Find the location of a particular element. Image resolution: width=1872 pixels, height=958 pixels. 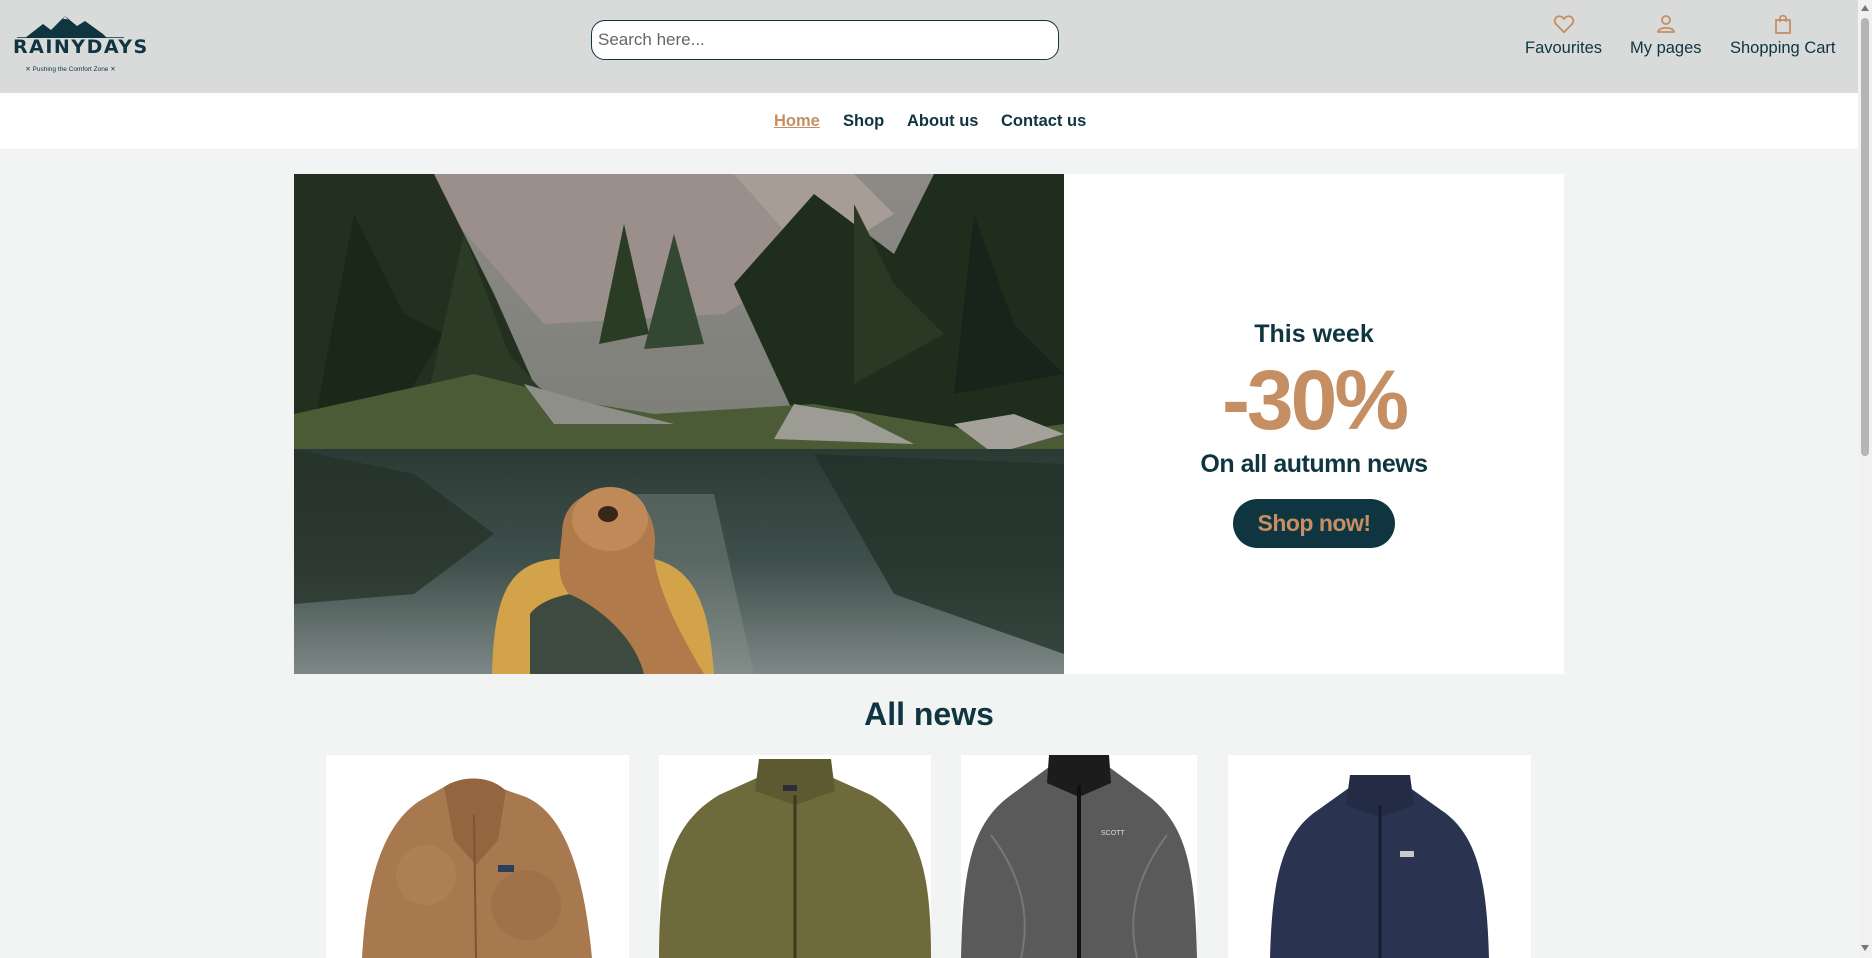

promo-subtitle: On all autumn news is located at coordinates (1314, 464).